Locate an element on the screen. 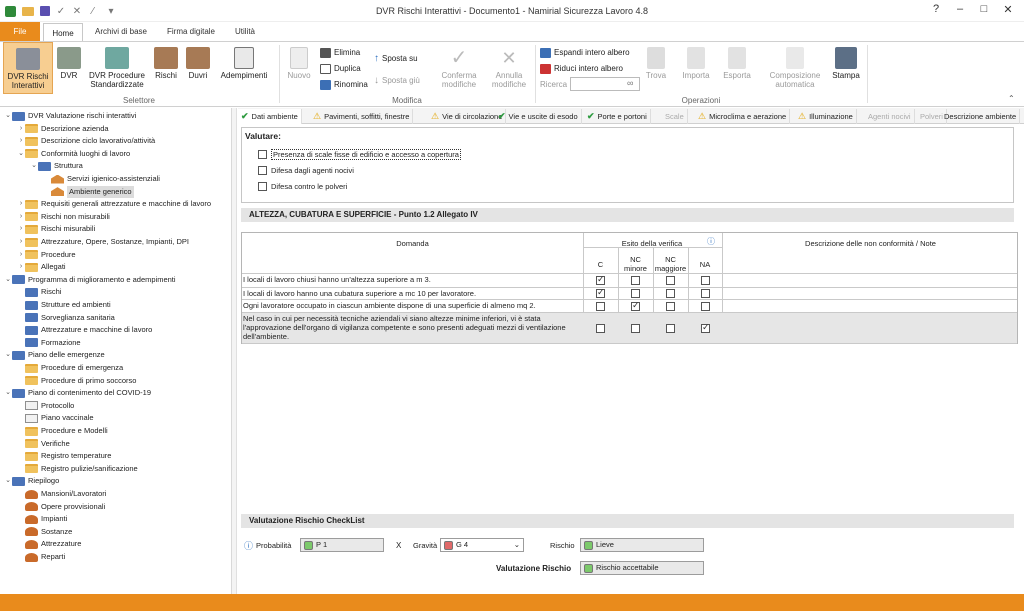 The height and width of the screenshot is (611, 1024). tree-item: Attrezzature e macchine di lavoro is located at coordinates (84, 330).